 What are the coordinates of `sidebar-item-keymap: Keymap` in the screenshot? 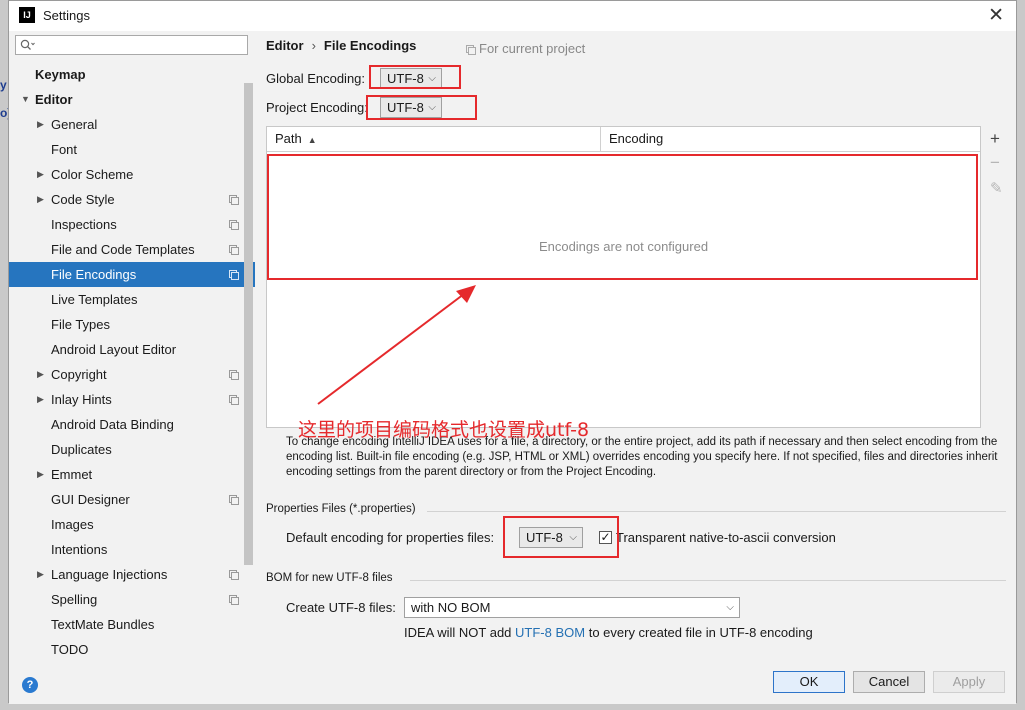 It's located at (132, 74).